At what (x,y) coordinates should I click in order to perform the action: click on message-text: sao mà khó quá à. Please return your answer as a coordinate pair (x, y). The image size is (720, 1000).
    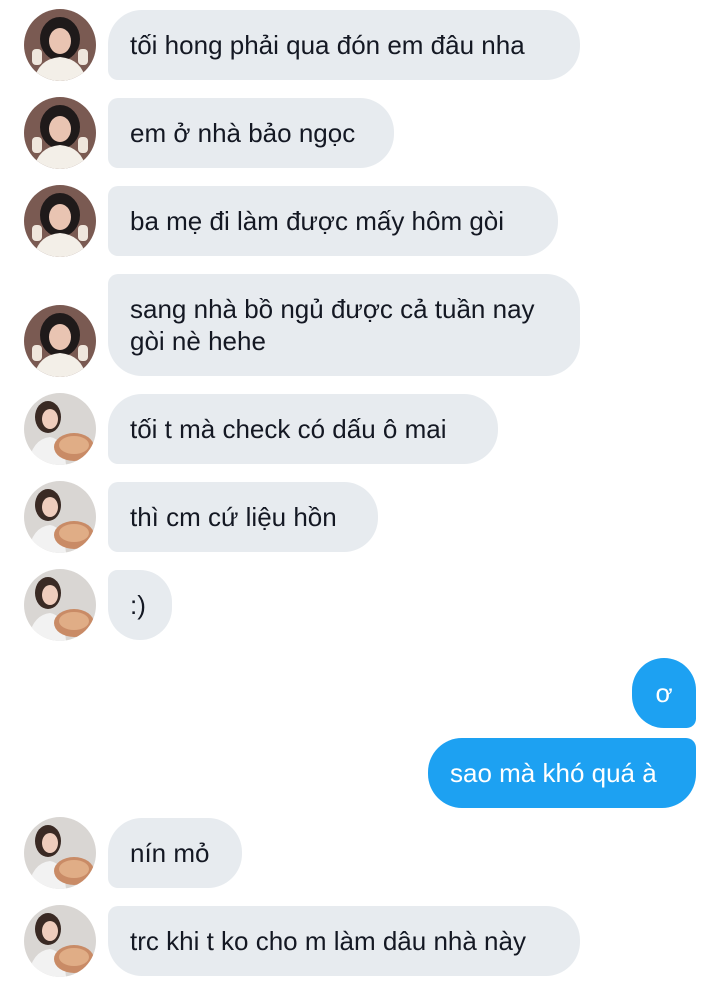
    Looking at the image, I should click on (553, 773).